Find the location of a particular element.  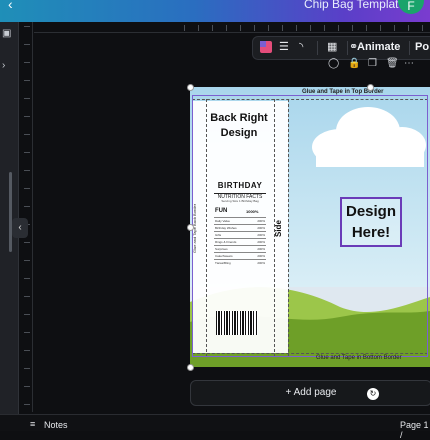

collapse-panel-button: ‹ is located at coordinates (20, 228).